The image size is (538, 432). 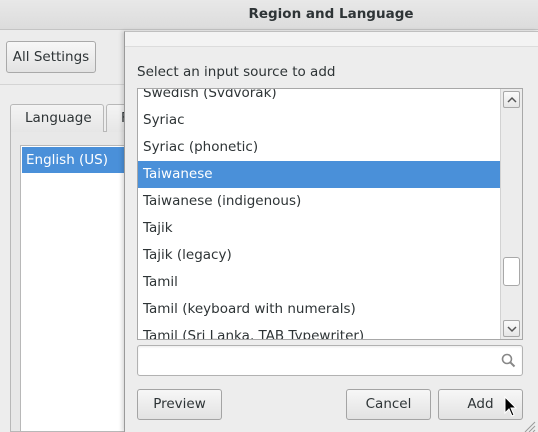 I want to click on input-source-item: Tamil (keyboard with numerals), so click(x=319, y=309).